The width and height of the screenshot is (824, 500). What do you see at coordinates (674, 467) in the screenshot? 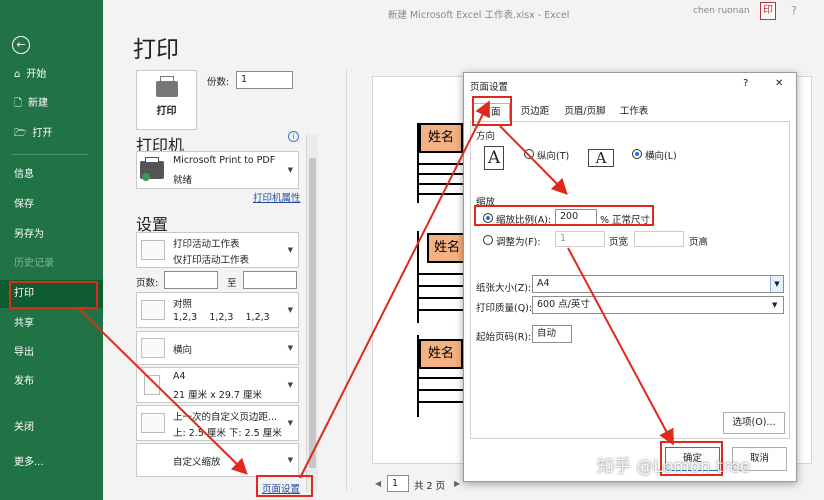
I see `watermark: 知乎 @Lemon tree` at bounding box center [674, 467].